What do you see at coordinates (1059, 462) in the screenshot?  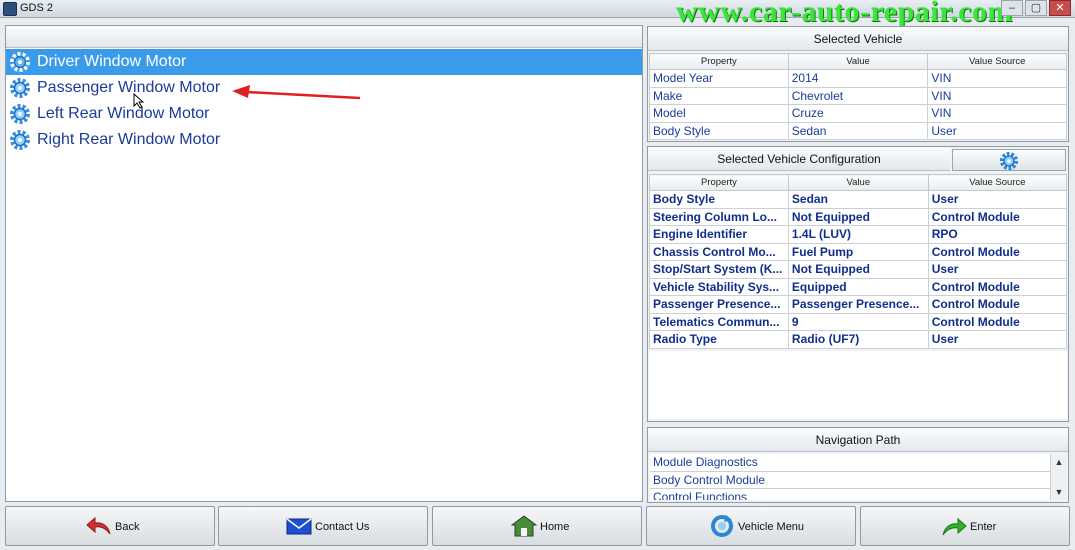 I see `scroll-up-icon: ▲` at bounding box center [1059, 462].